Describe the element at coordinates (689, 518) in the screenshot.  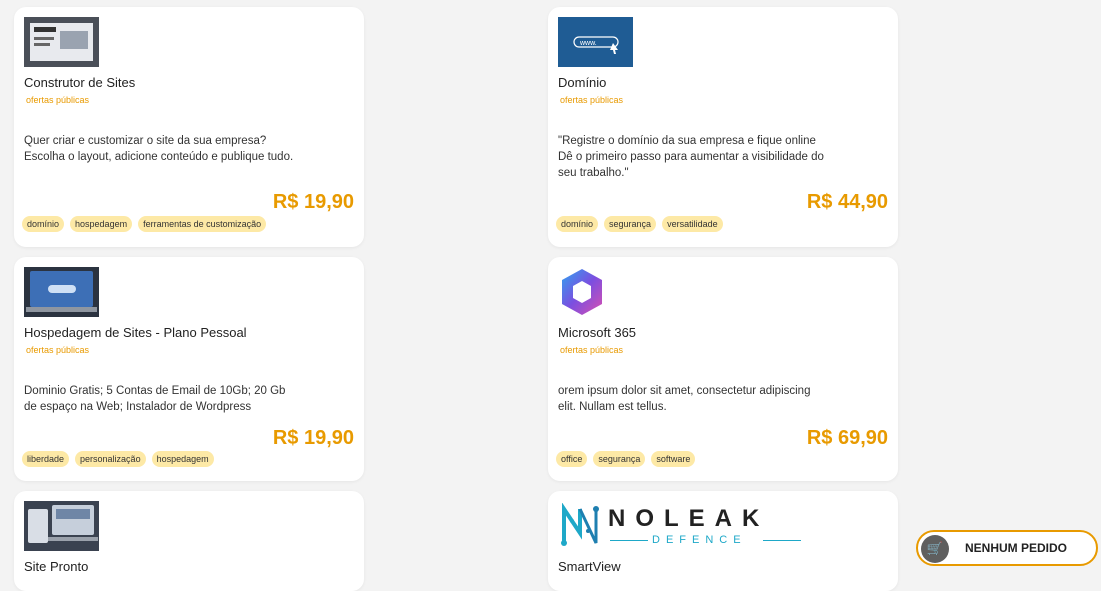
I see `logo-wordmark: NOLEAK` at that location.